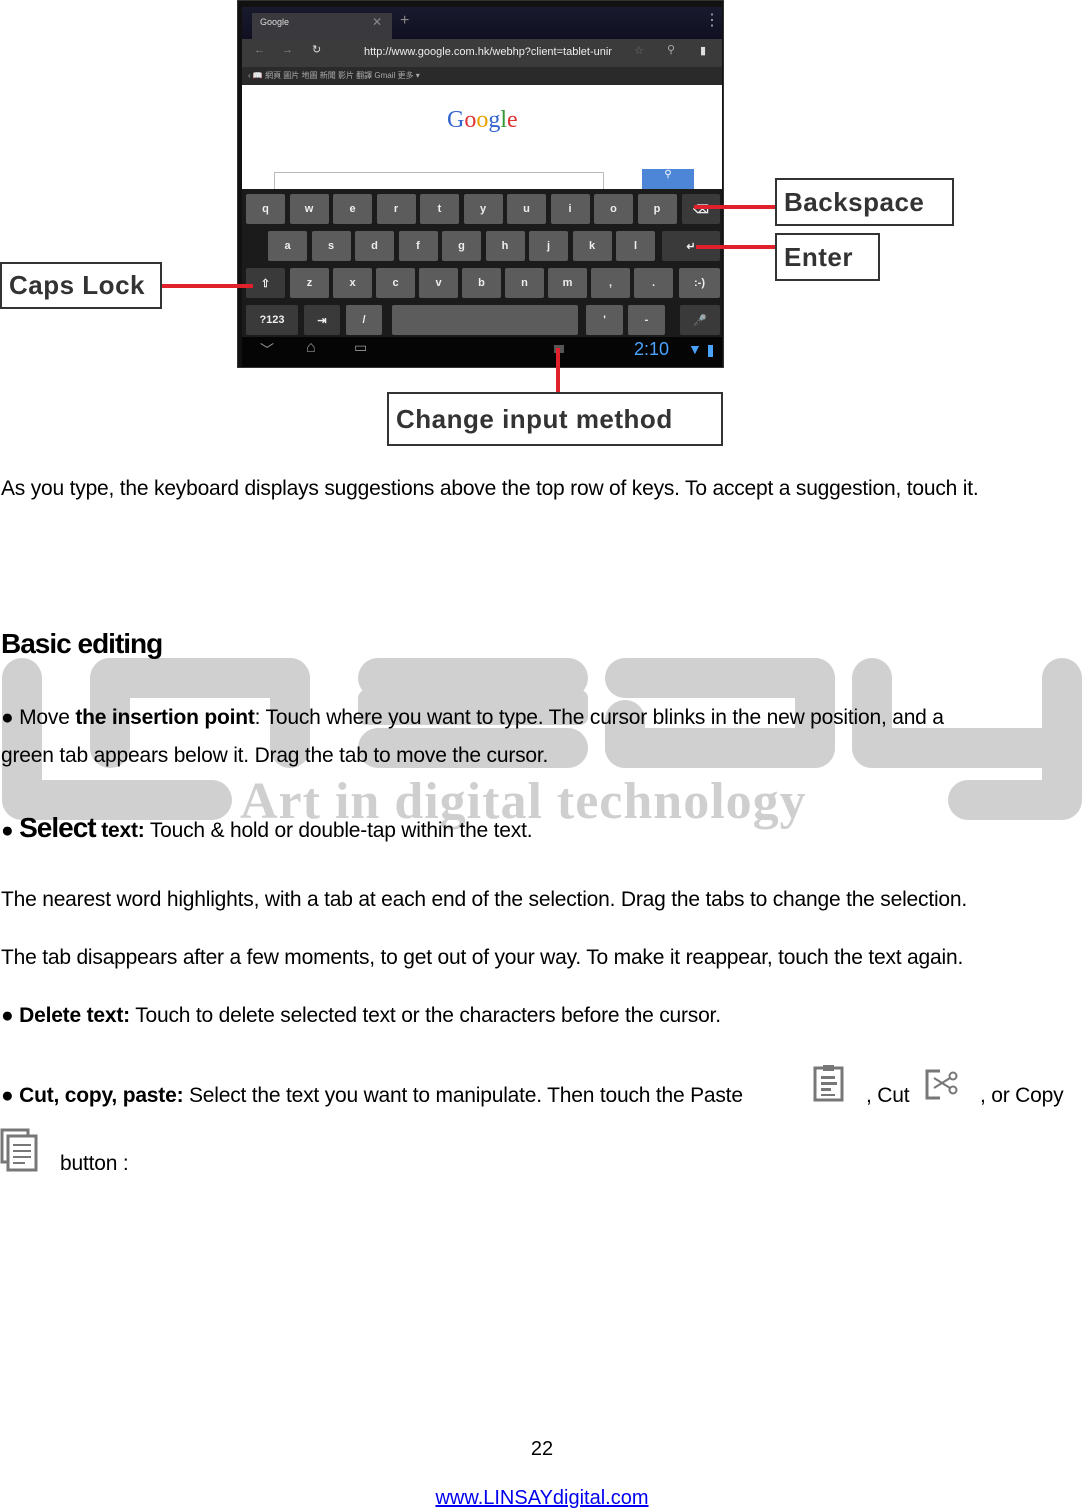 This screenshot has width=1084, height=1511. I want to click on close-tab-icon: ✕, so click(377, 22).